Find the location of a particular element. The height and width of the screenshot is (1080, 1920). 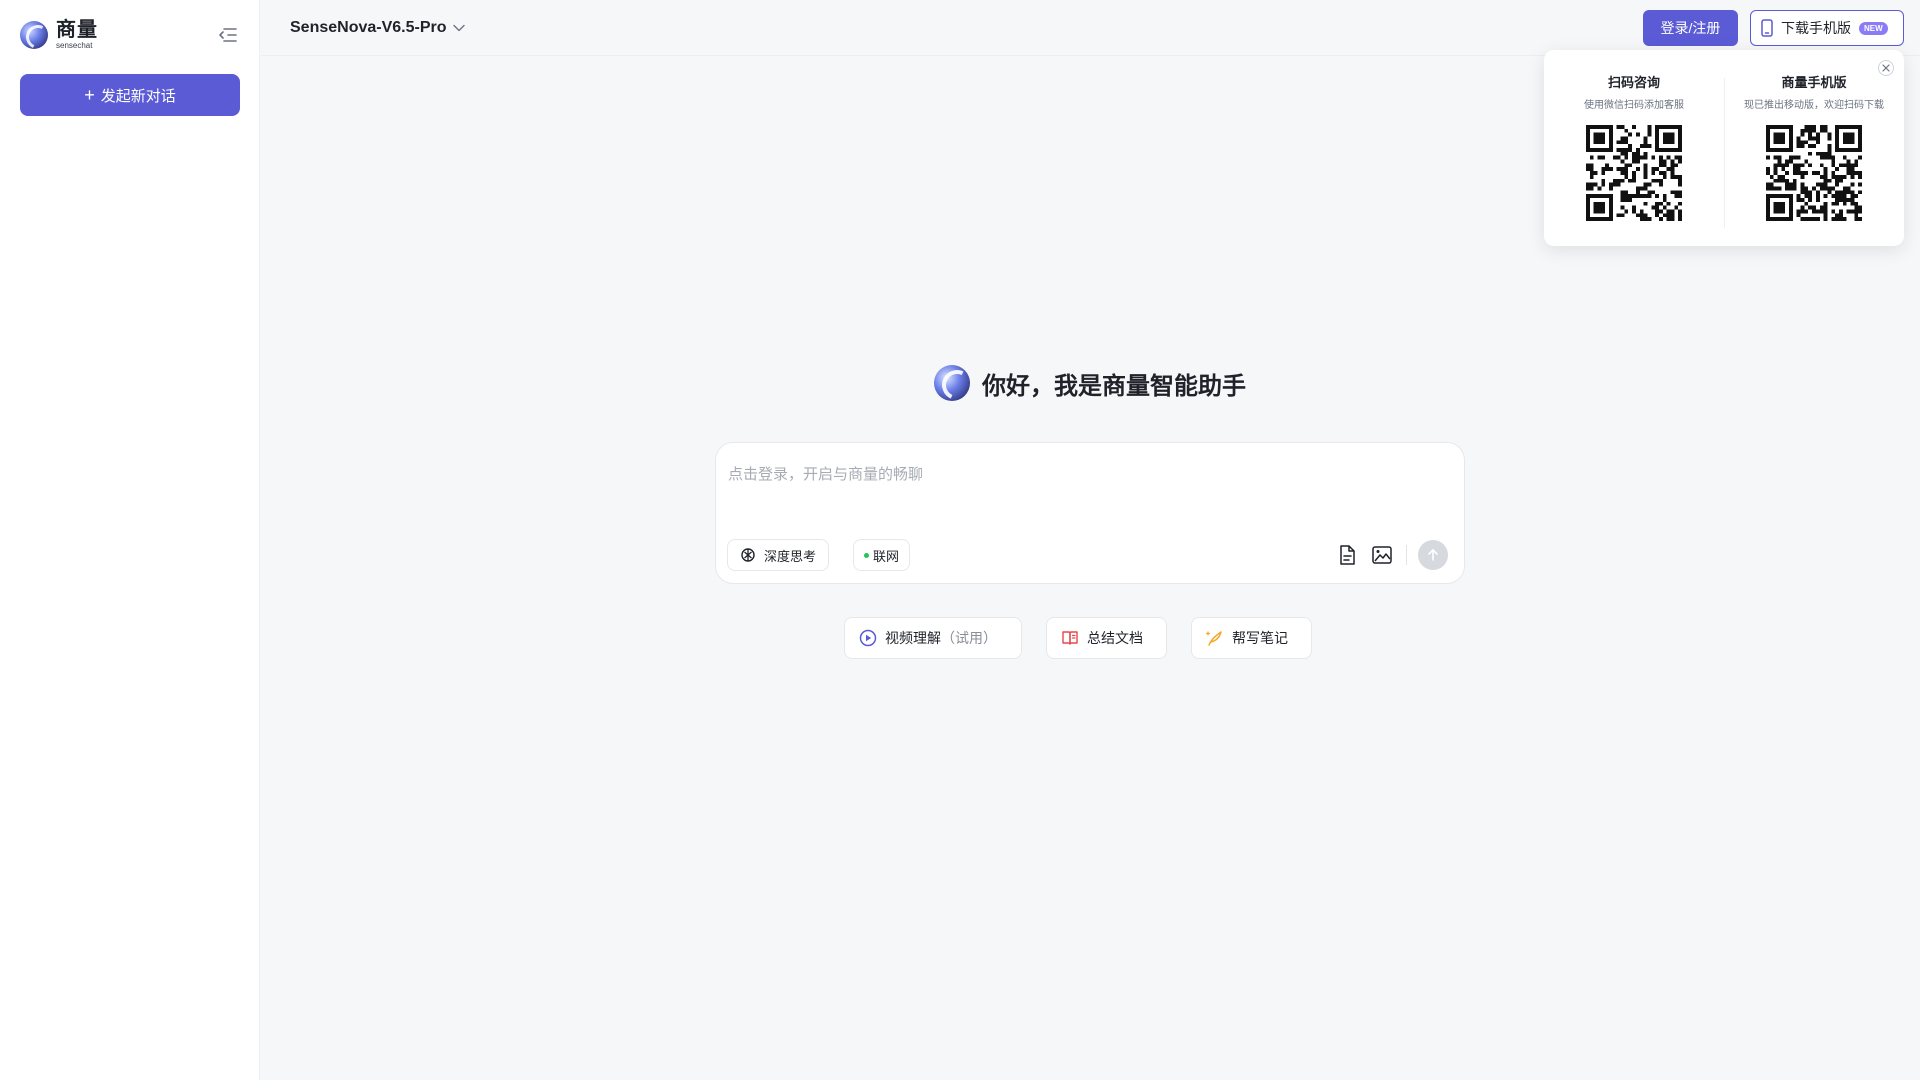

video-trial-note: （试用） is located at coordinates (969, 638).